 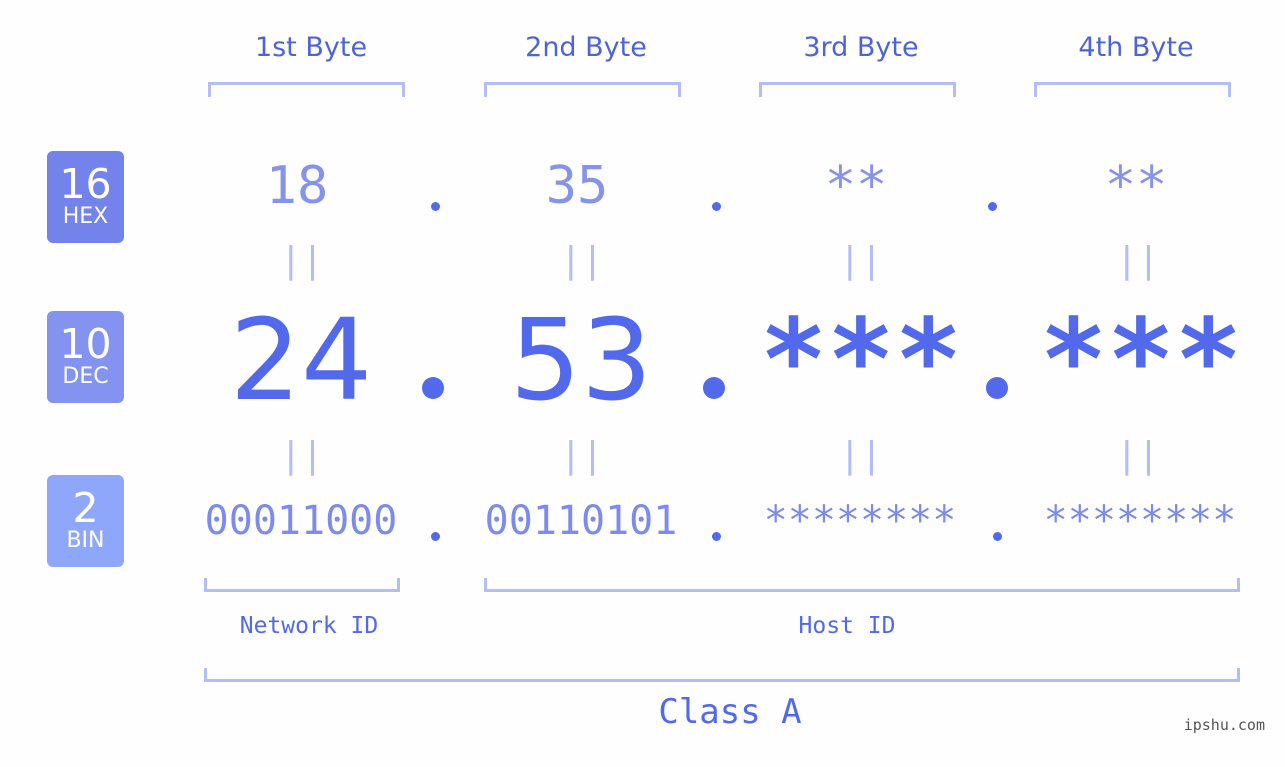 What do you see at coordinates (847, 626) in the screenshot?
I see `host-id-label: Host ID` at bounding box center [847, 626].